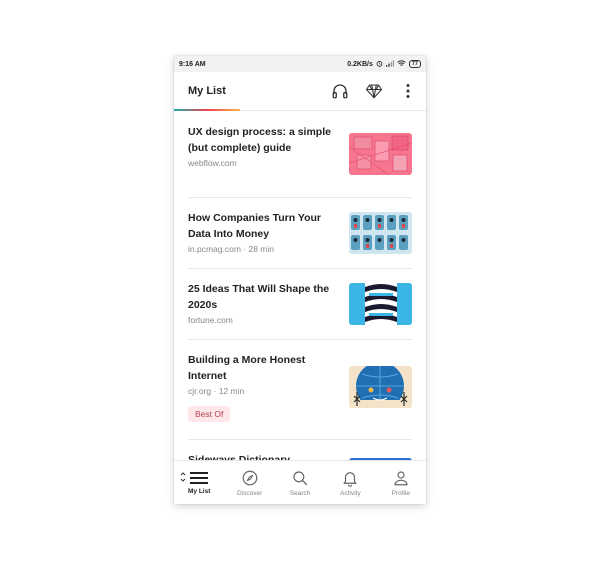 This screenshot has height=561, width=600. What do you see at coordinates (199, 477) in the screenshot?
I see `list-icon` at bounding box center [199, 477].